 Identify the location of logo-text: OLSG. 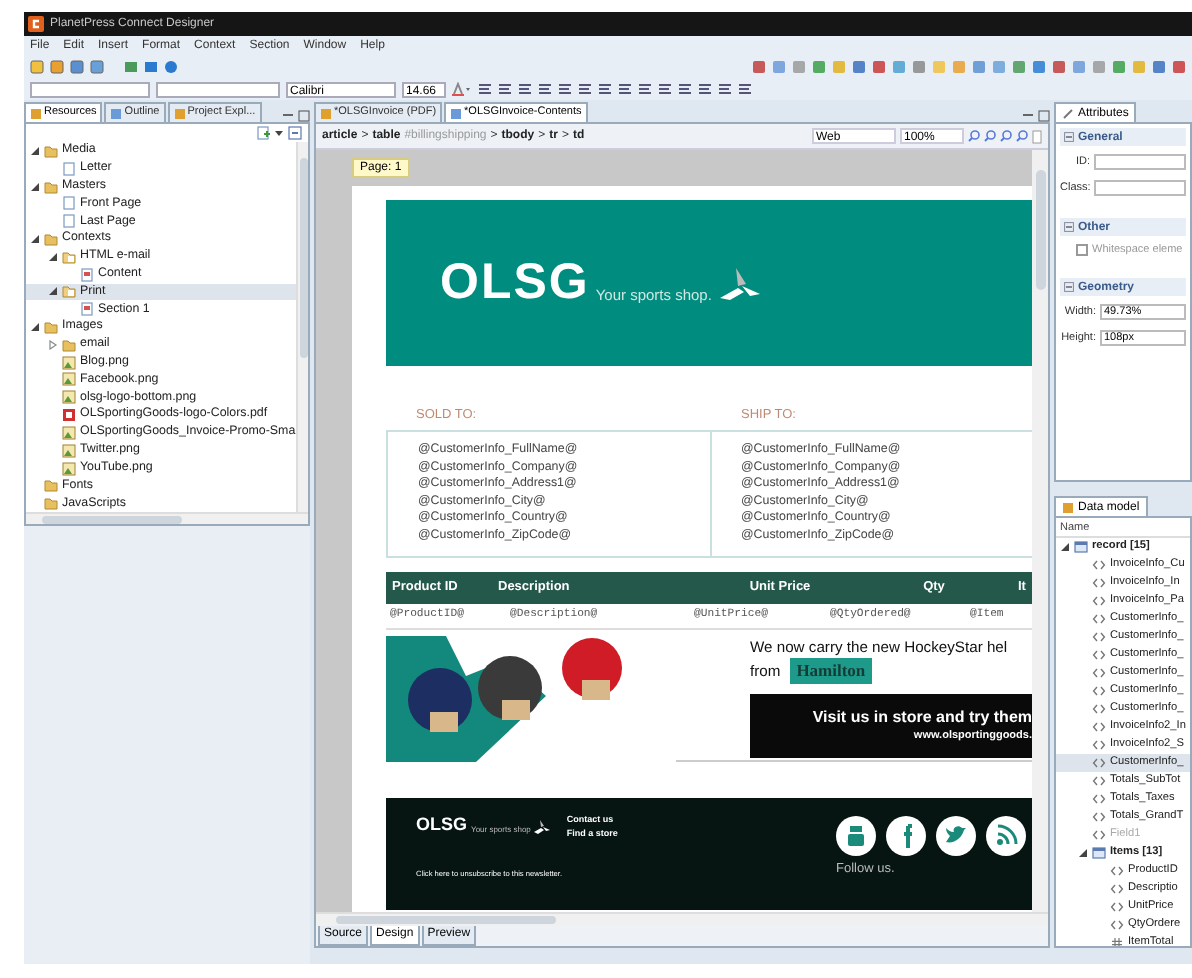
(515, 283).